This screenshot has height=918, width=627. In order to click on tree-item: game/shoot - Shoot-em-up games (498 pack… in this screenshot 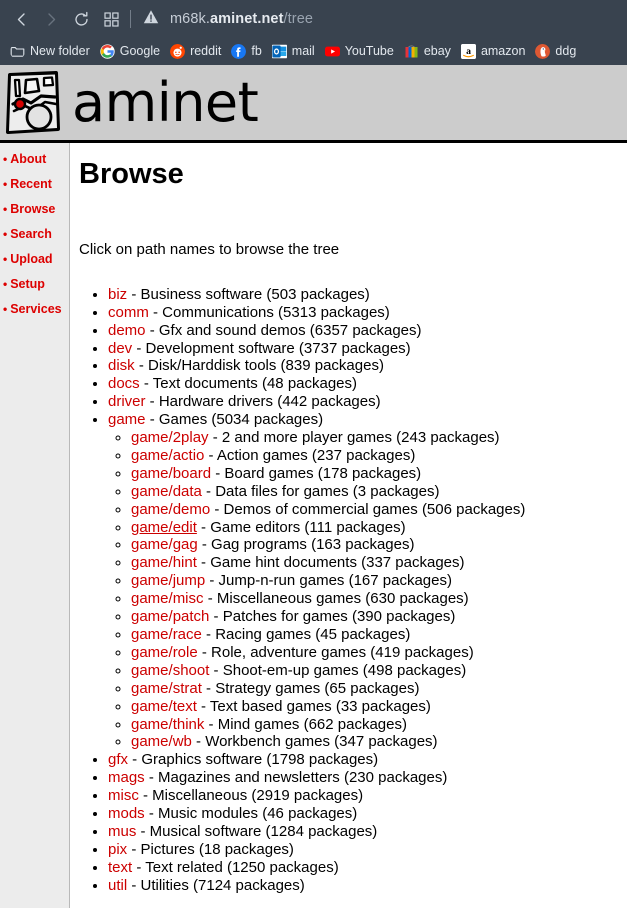, I will do `click(379, 671)`.